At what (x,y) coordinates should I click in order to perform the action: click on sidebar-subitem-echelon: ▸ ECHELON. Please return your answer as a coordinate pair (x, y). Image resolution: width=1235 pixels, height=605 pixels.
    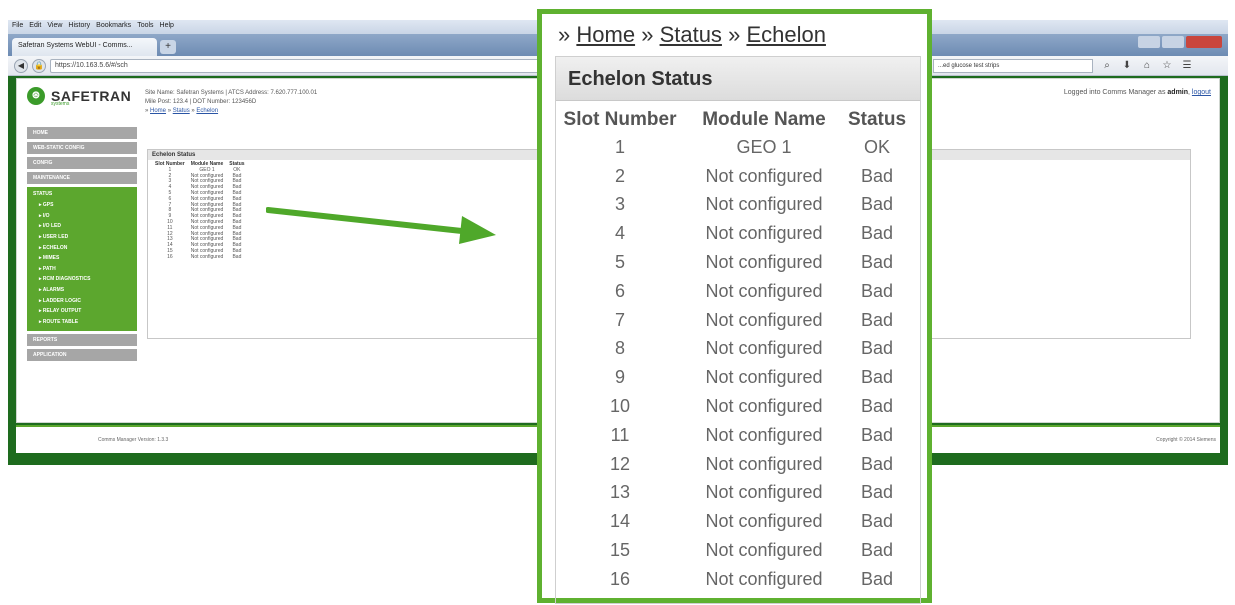
    Looking at the image, I should click on (82, 247).